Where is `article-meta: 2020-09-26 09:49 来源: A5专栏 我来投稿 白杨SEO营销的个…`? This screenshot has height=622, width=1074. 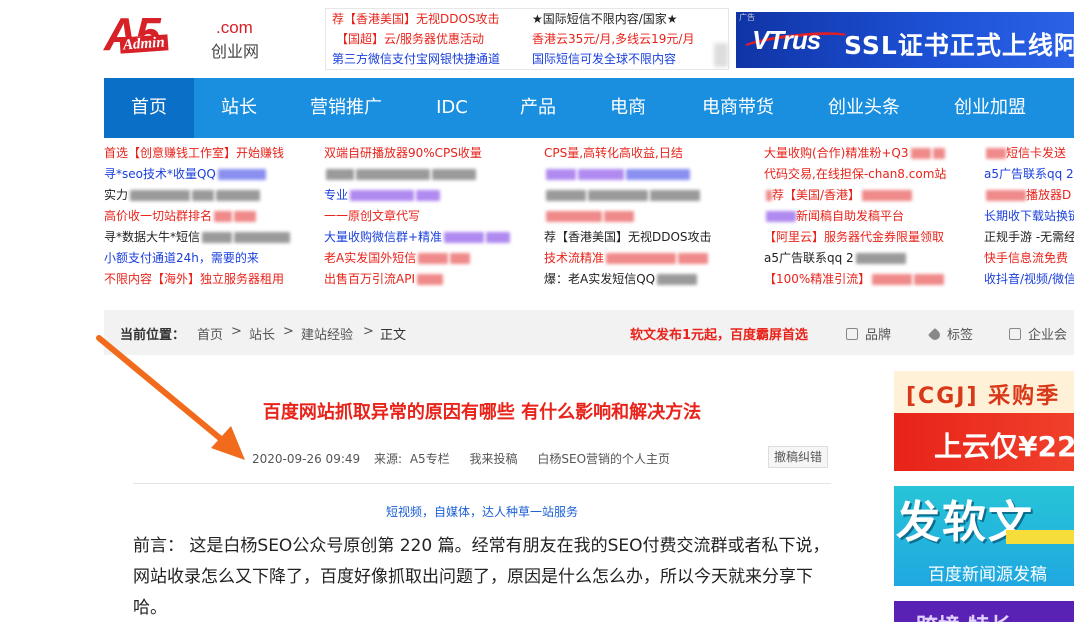 article-meta: 2020-09-26 09:49 来源: A5专栏 我来投稿 白杨SEO营销的个… is located at coordinates (466, 458).